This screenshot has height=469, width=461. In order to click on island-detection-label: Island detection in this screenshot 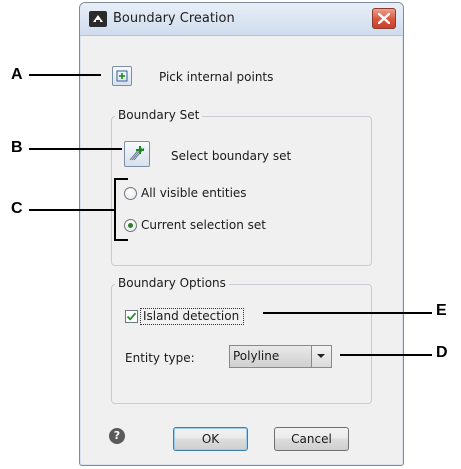, I will do `click(191, 316)`.